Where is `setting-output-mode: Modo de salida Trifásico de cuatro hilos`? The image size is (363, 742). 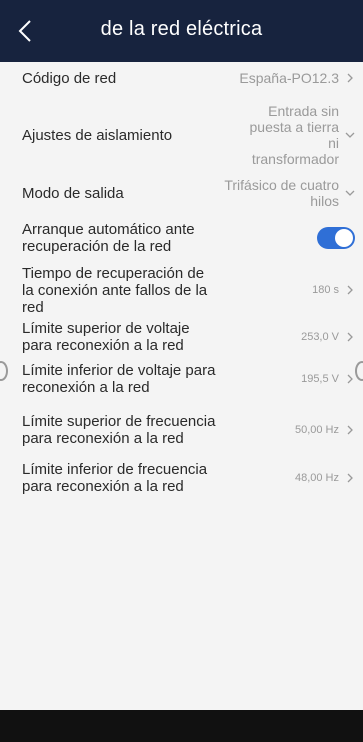 setting-output-mode: Modo de salida Trifásico de cuatro hilos is located at coordinates (188, 193).